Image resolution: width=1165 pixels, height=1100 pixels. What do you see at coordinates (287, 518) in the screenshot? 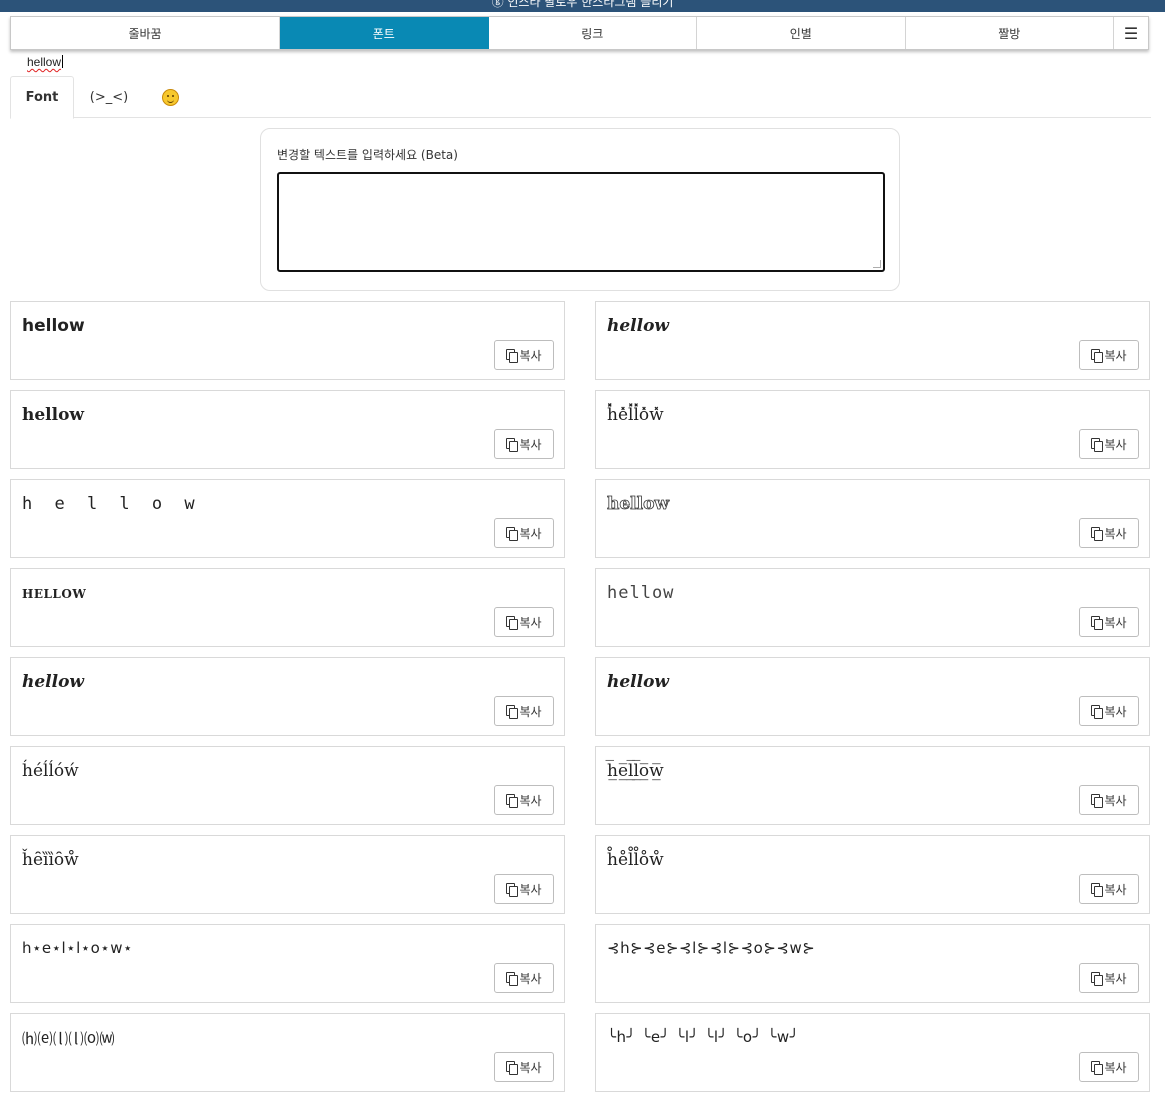
I see `result-card: h e l l o w 복사` at bounding box center [287, 518].